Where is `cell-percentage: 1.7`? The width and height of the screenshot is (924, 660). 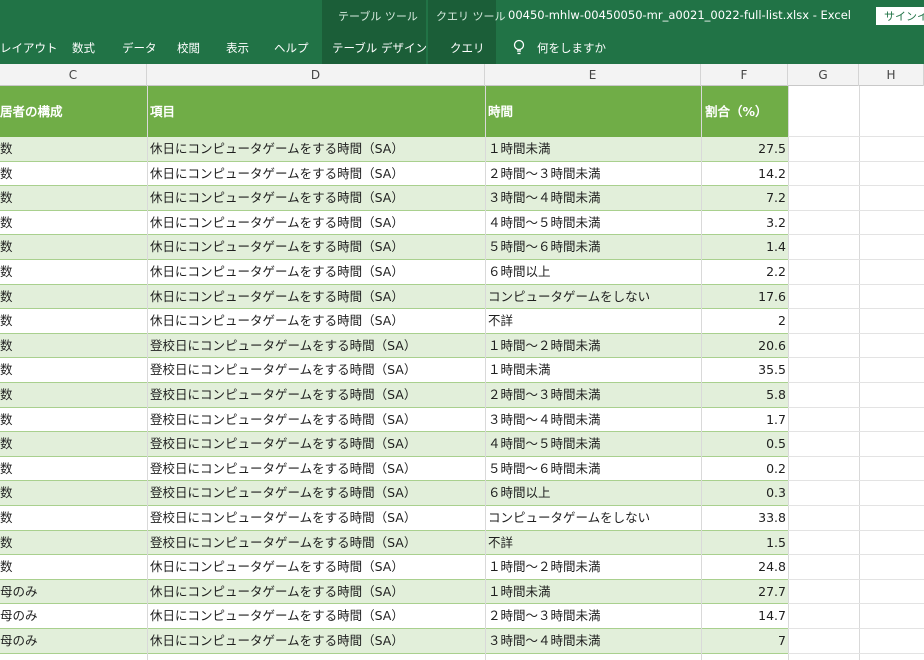
cell-percentage: 1.7 is located at coordinates (743, 420).